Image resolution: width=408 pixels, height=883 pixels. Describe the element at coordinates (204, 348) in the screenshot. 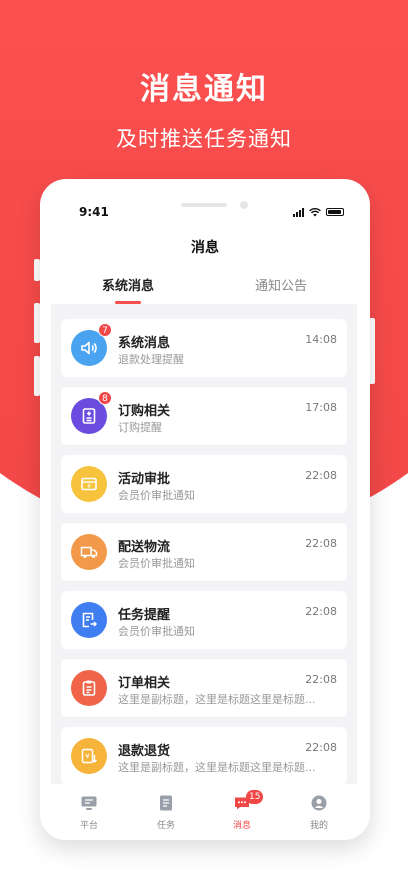

I see `message-card-system: 7 系统消息 退款处理提醒 14:08` at that location.